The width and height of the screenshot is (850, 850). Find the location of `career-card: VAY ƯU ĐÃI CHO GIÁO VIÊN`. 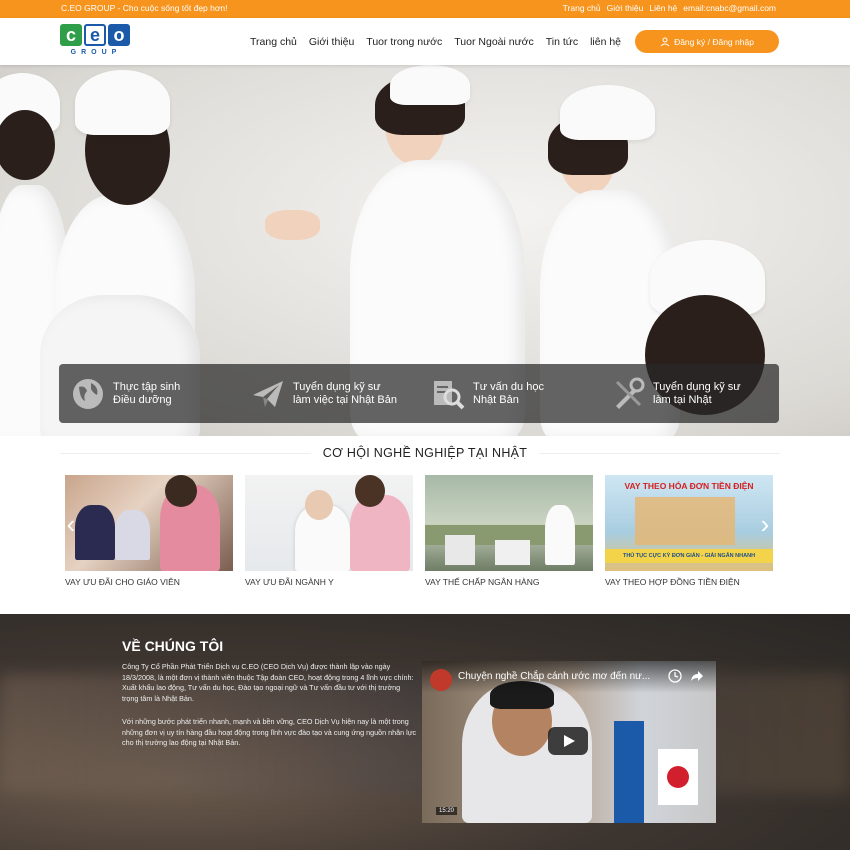

career-card: VAY ƯU ĐÃI CHO GIÁO VIÊN is located at coordinates (149, 531).